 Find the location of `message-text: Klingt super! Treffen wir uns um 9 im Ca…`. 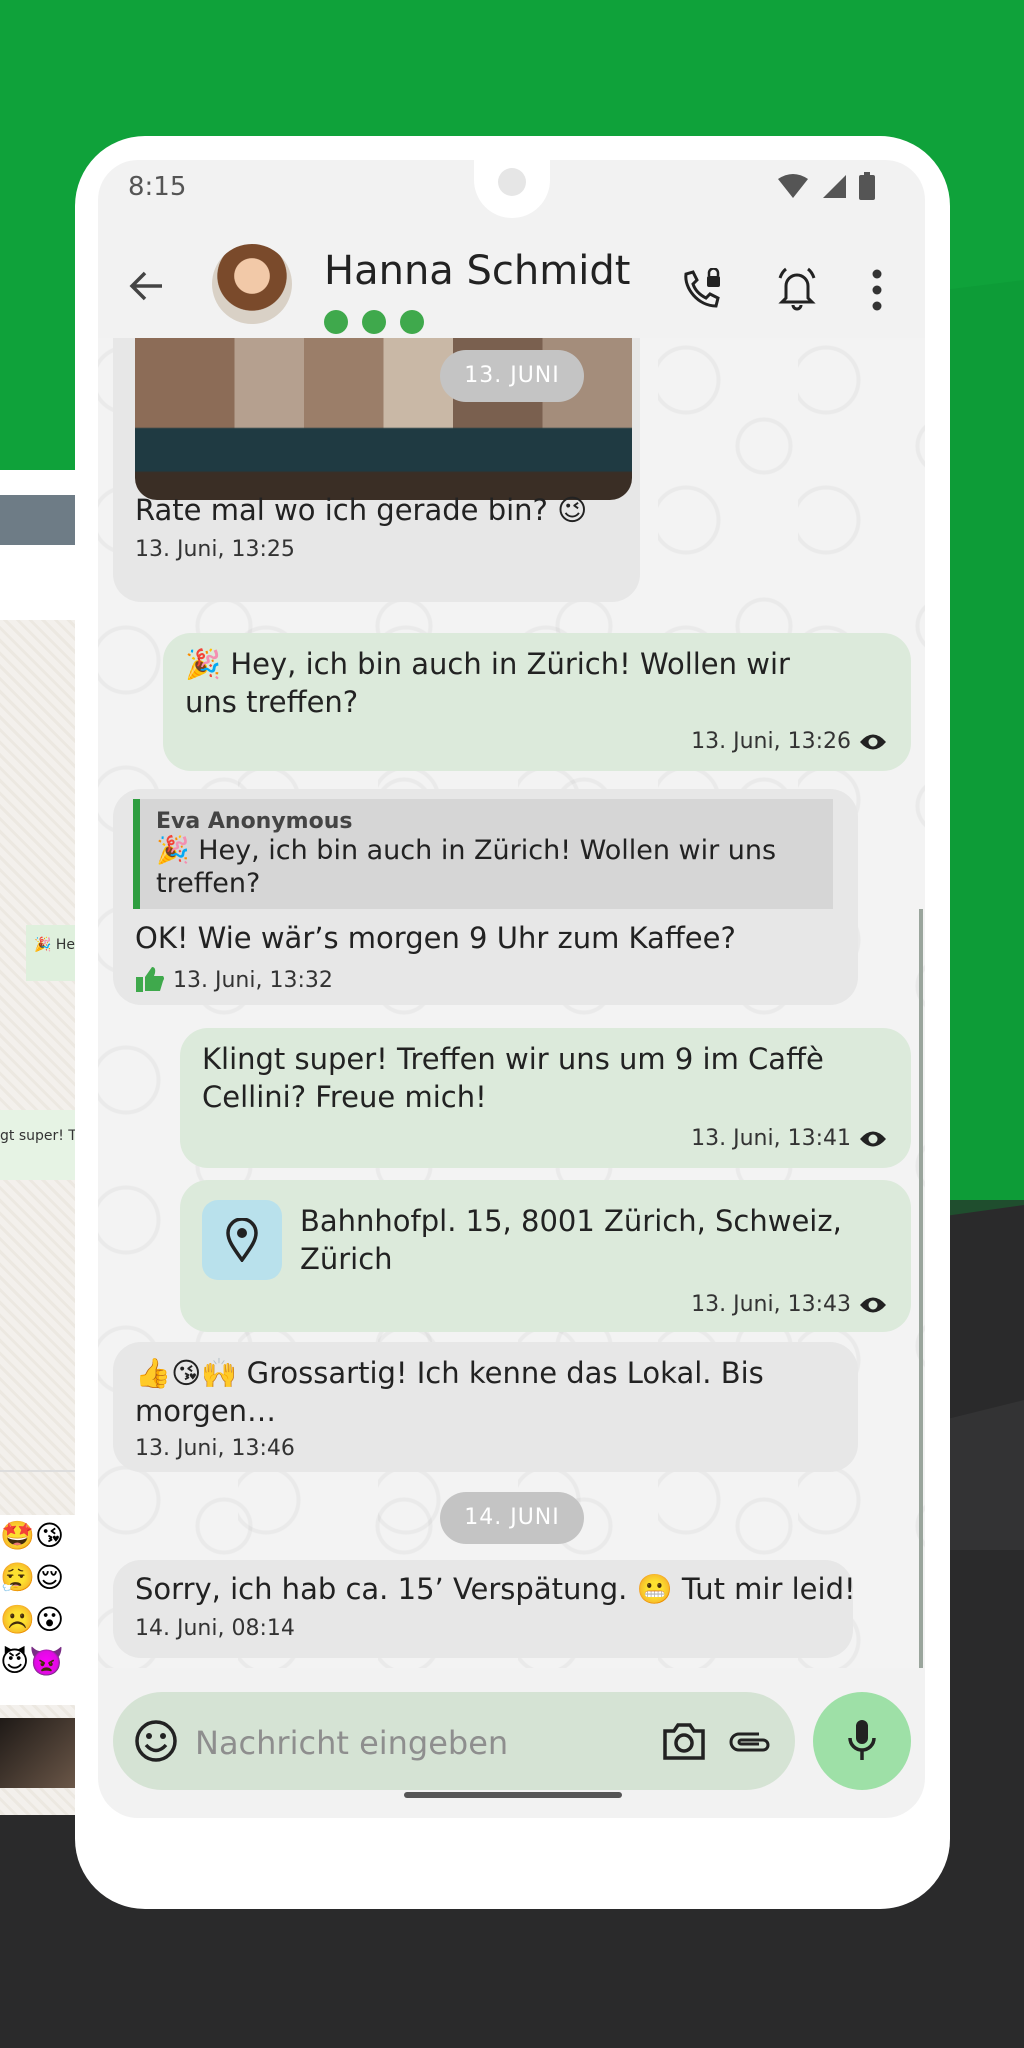

message-text: Klingt super! Treffen wir uns um 9 im Ca… is located at coordinates (513, 1078).